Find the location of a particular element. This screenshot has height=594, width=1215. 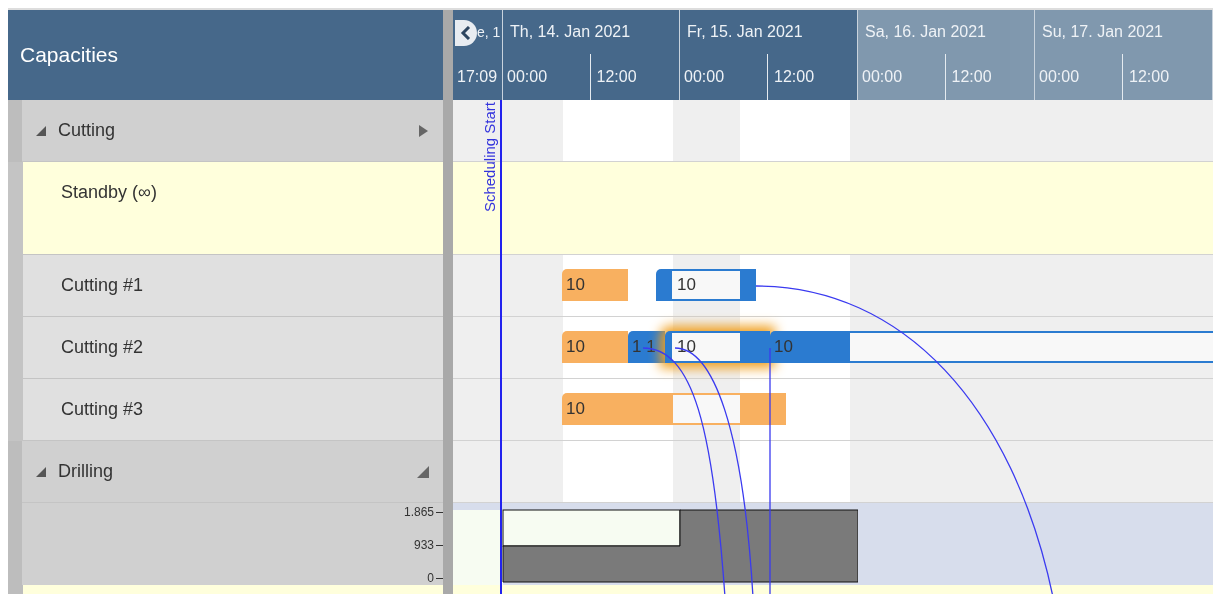

chevron-left-icon is located at coordinates (466, 33).